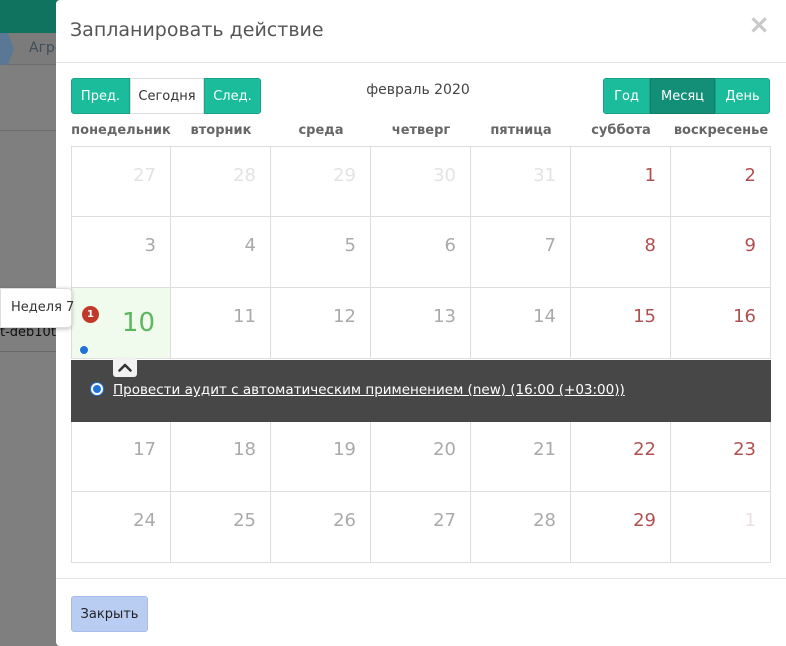  I want to click on prev-button: Пред., so click(100, 96).